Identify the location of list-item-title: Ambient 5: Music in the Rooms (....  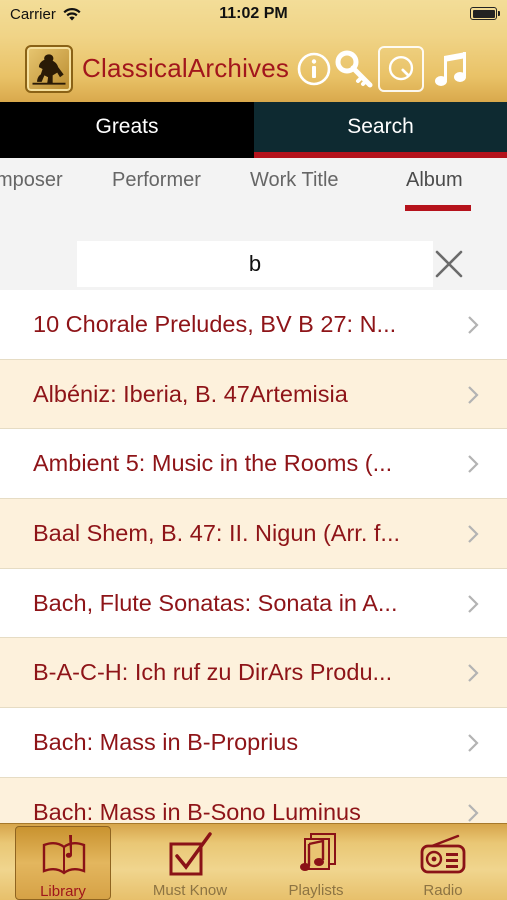
(213, 463).